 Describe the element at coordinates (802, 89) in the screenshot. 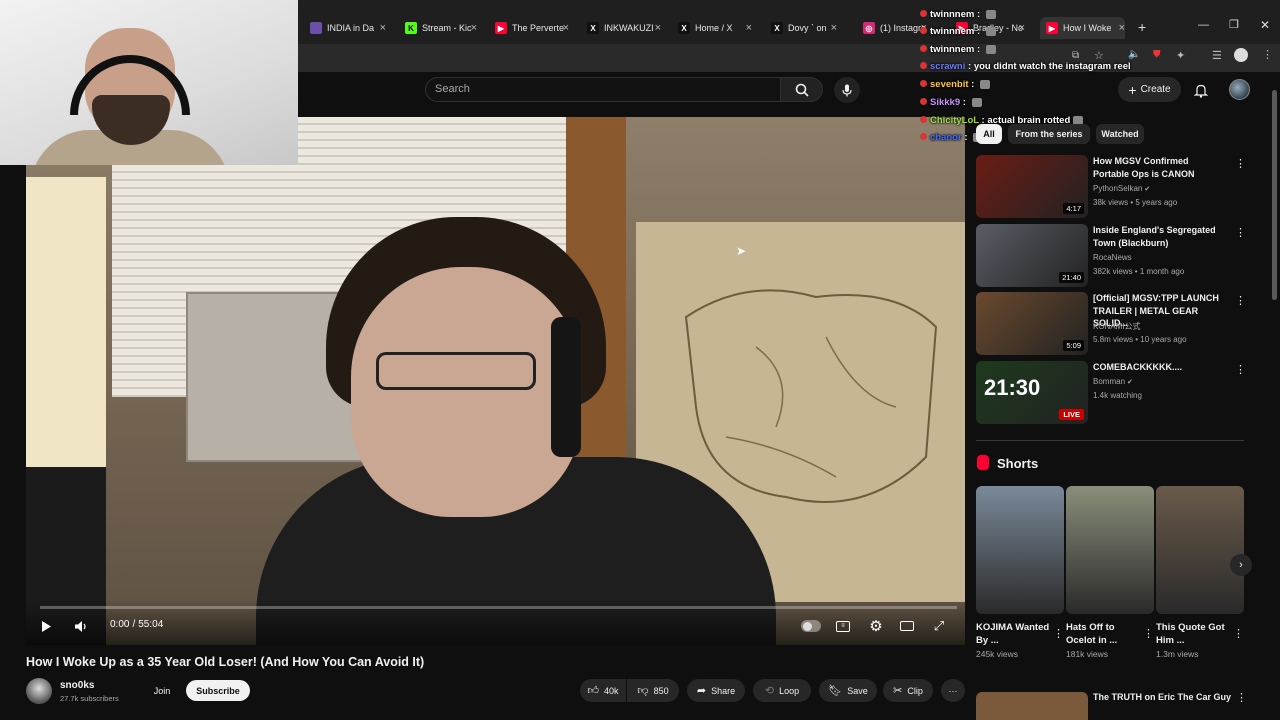

I see `search-button` at that location.